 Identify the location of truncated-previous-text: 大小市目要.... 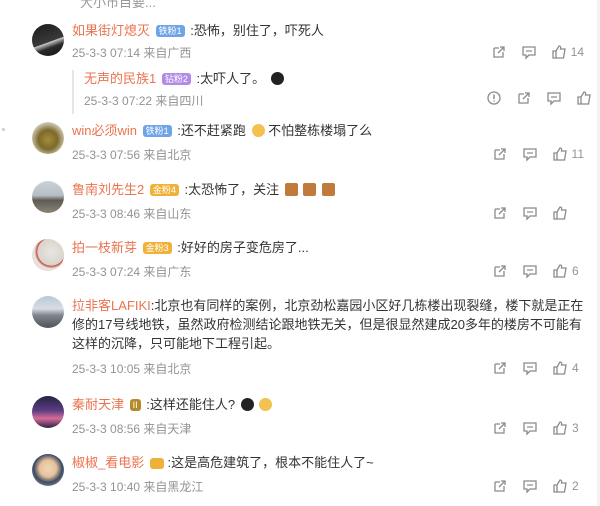
(118, 5).